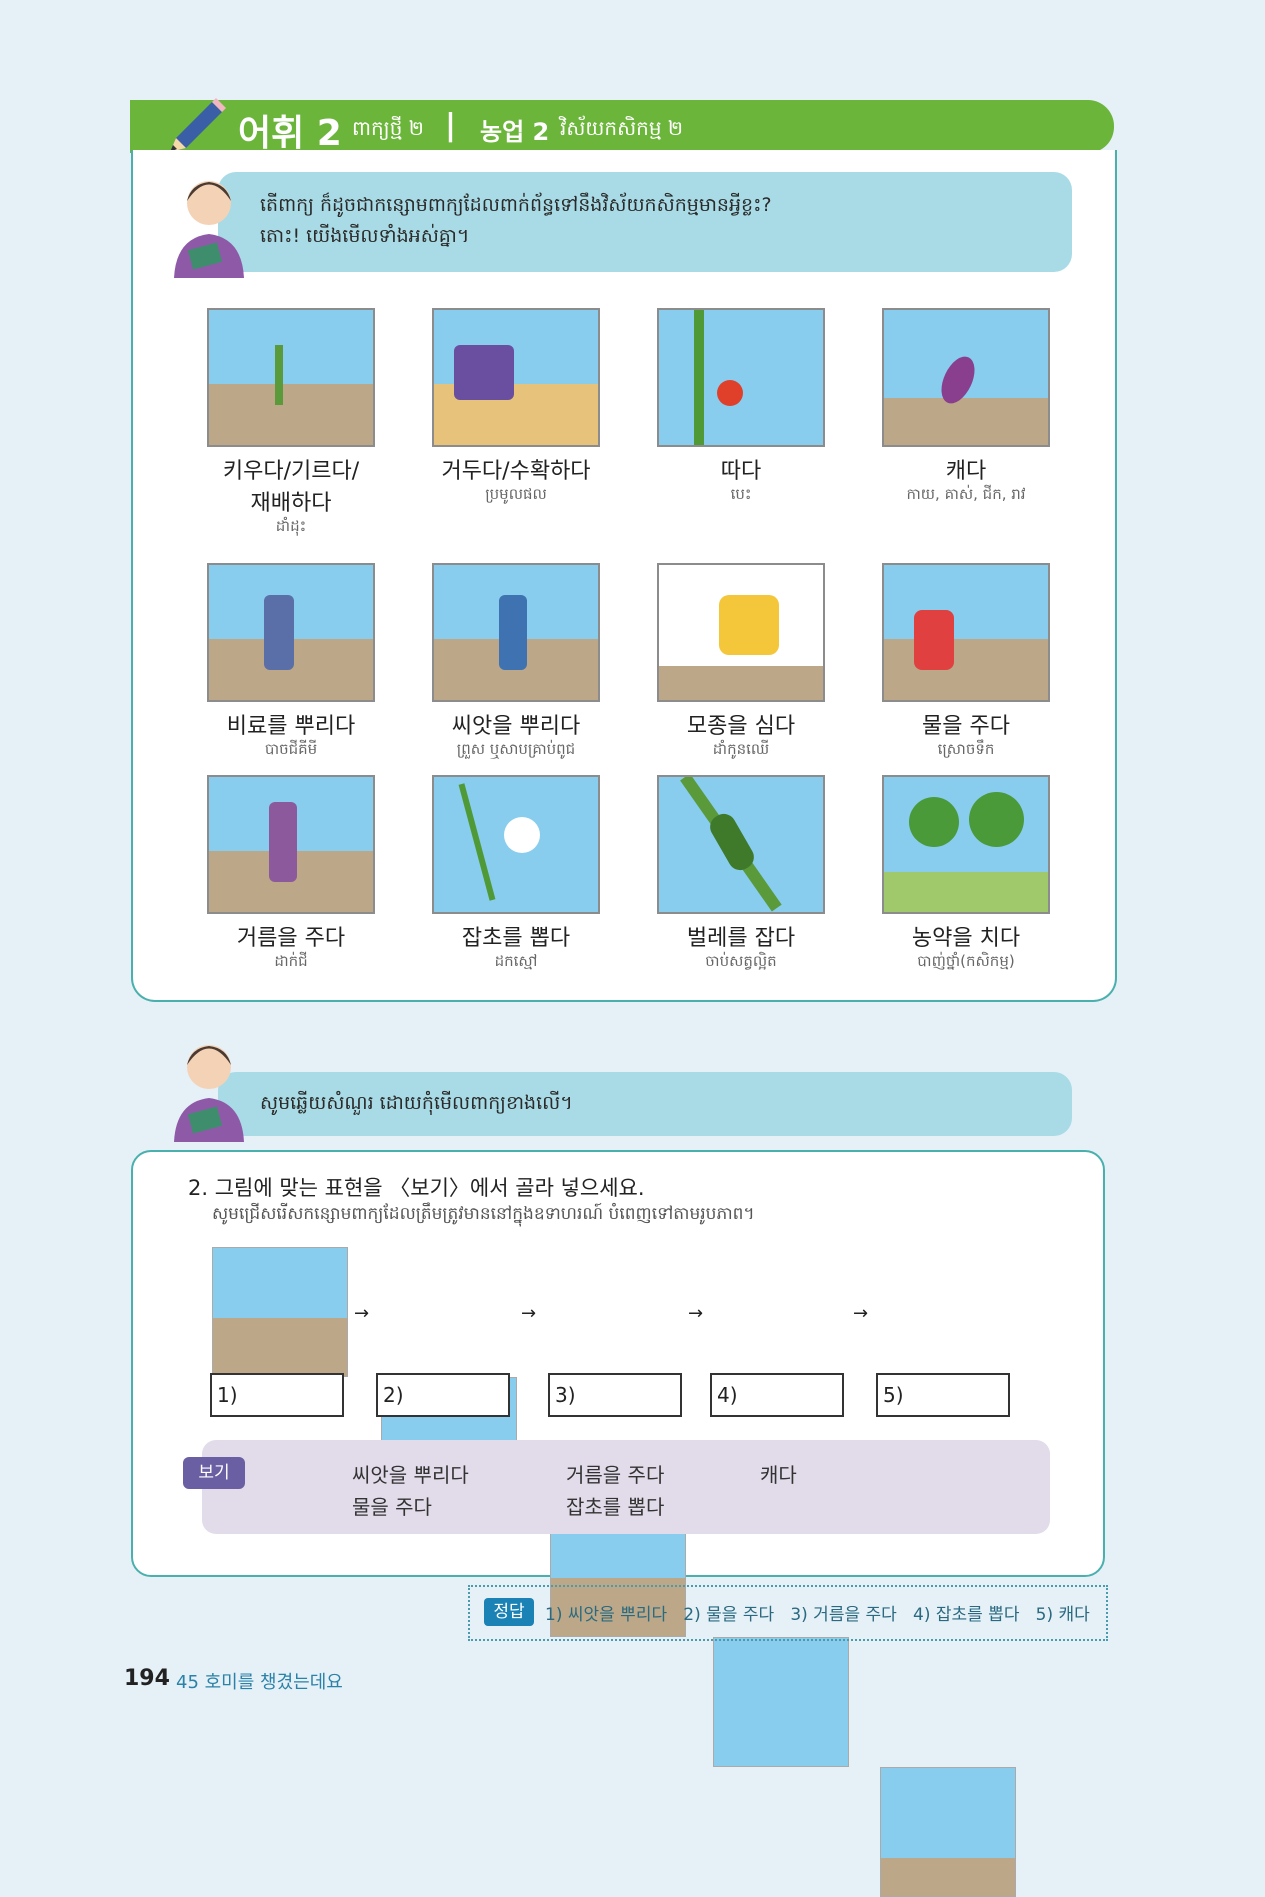 The height and width of the screenshot is (1897, 1265). Describe the element at coordinates (966, 494) in the screenshot. I see `vocab-khmer: កាយ, គាស់, ជីក, រាវ` at that location.